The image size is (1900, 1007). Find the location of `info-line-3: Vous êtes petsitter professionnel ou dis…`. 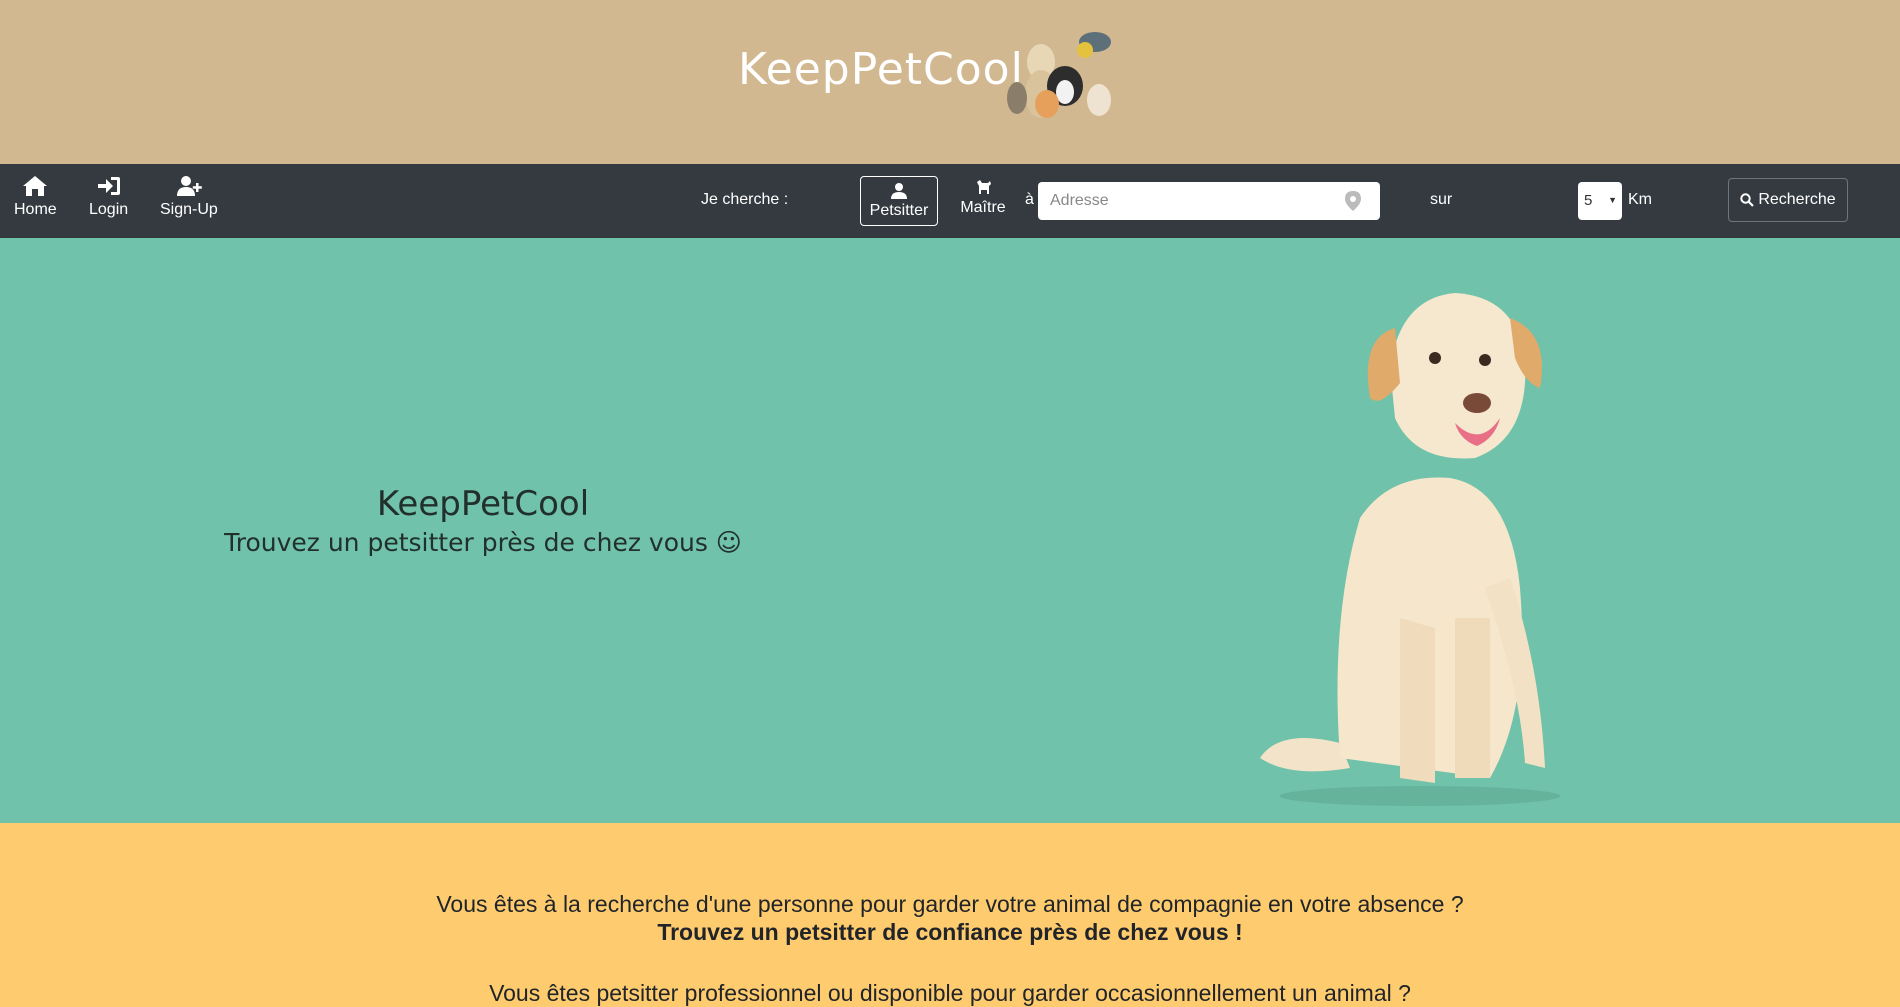

info-line-3: Vous êtes petsitter professionnel ou dis… is located at coordinates (950, 993).